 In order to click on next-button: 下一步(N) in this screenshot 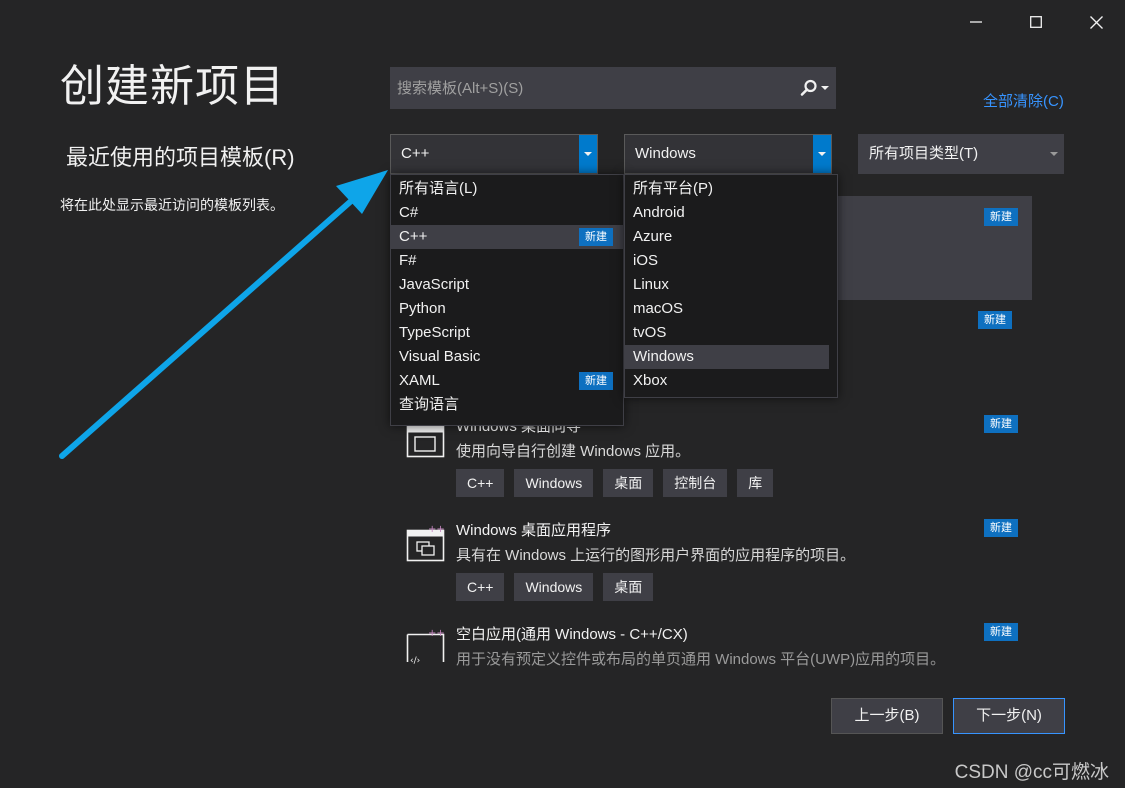, I will do `click(1009, 716)`.